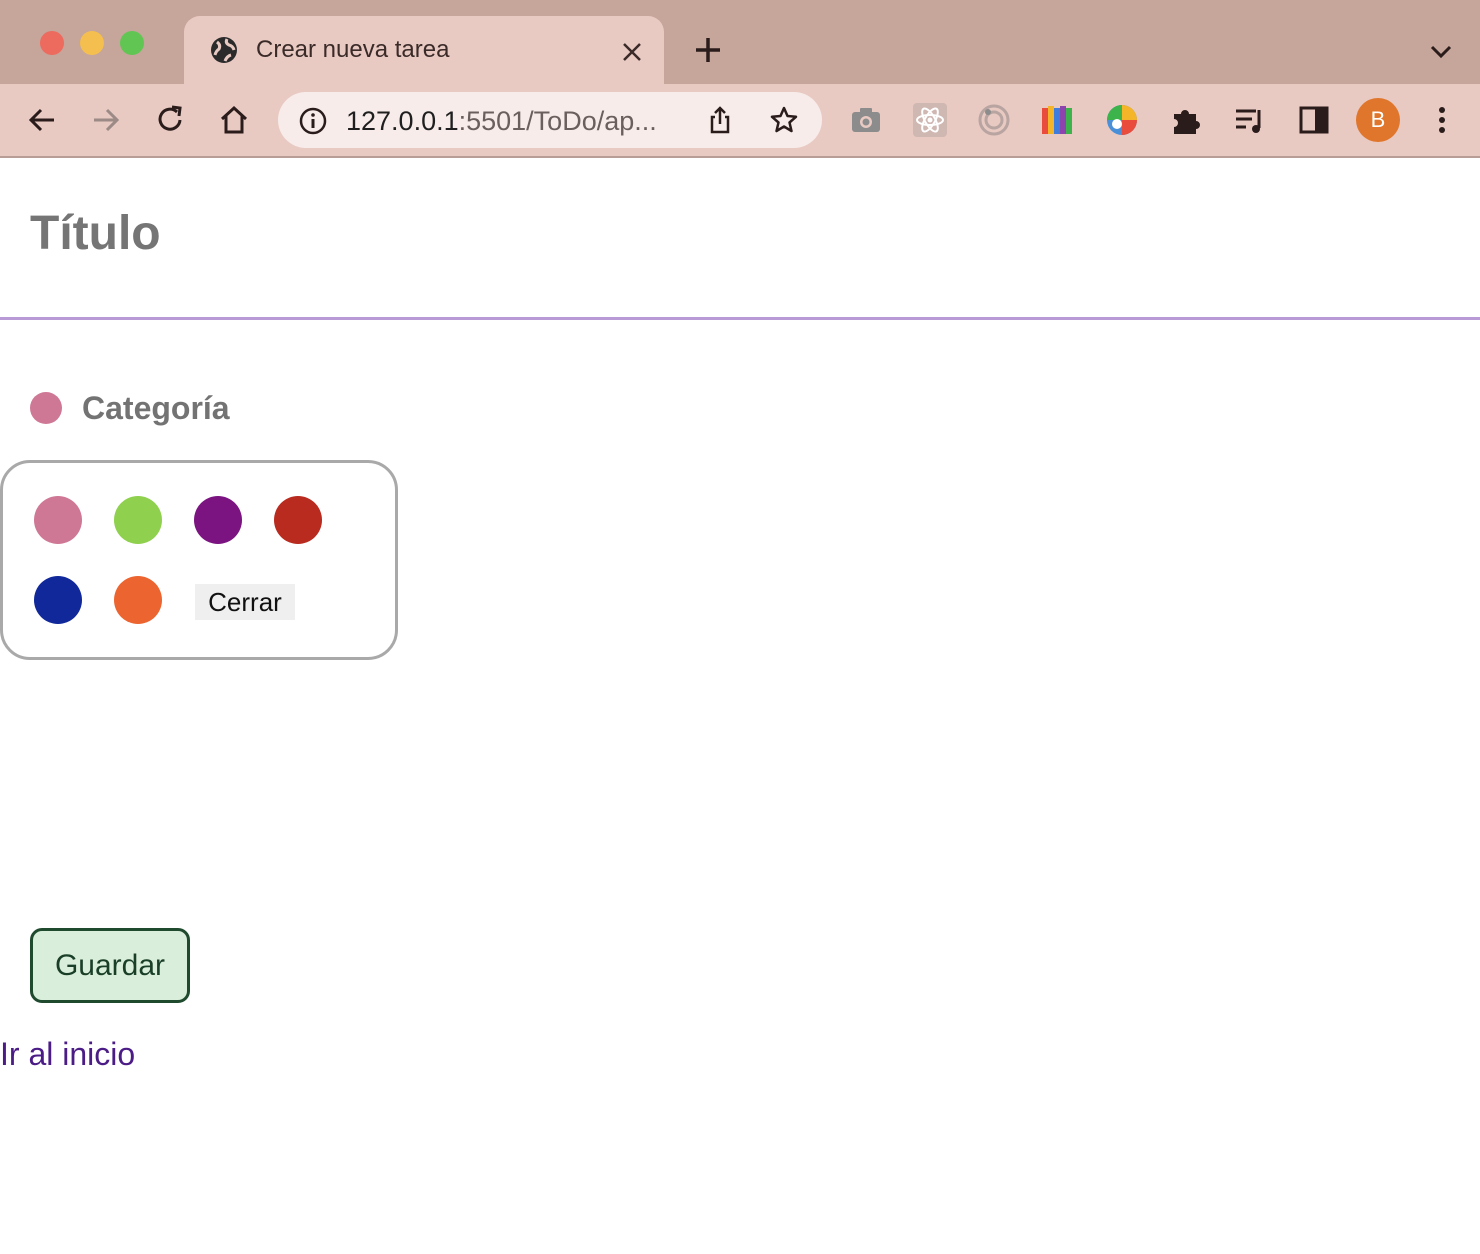 The height and width of the screenshot is (1254, 1480). Describe the element at coordinates (720, 120) in the screenshot. I see `share-icon` at that location.